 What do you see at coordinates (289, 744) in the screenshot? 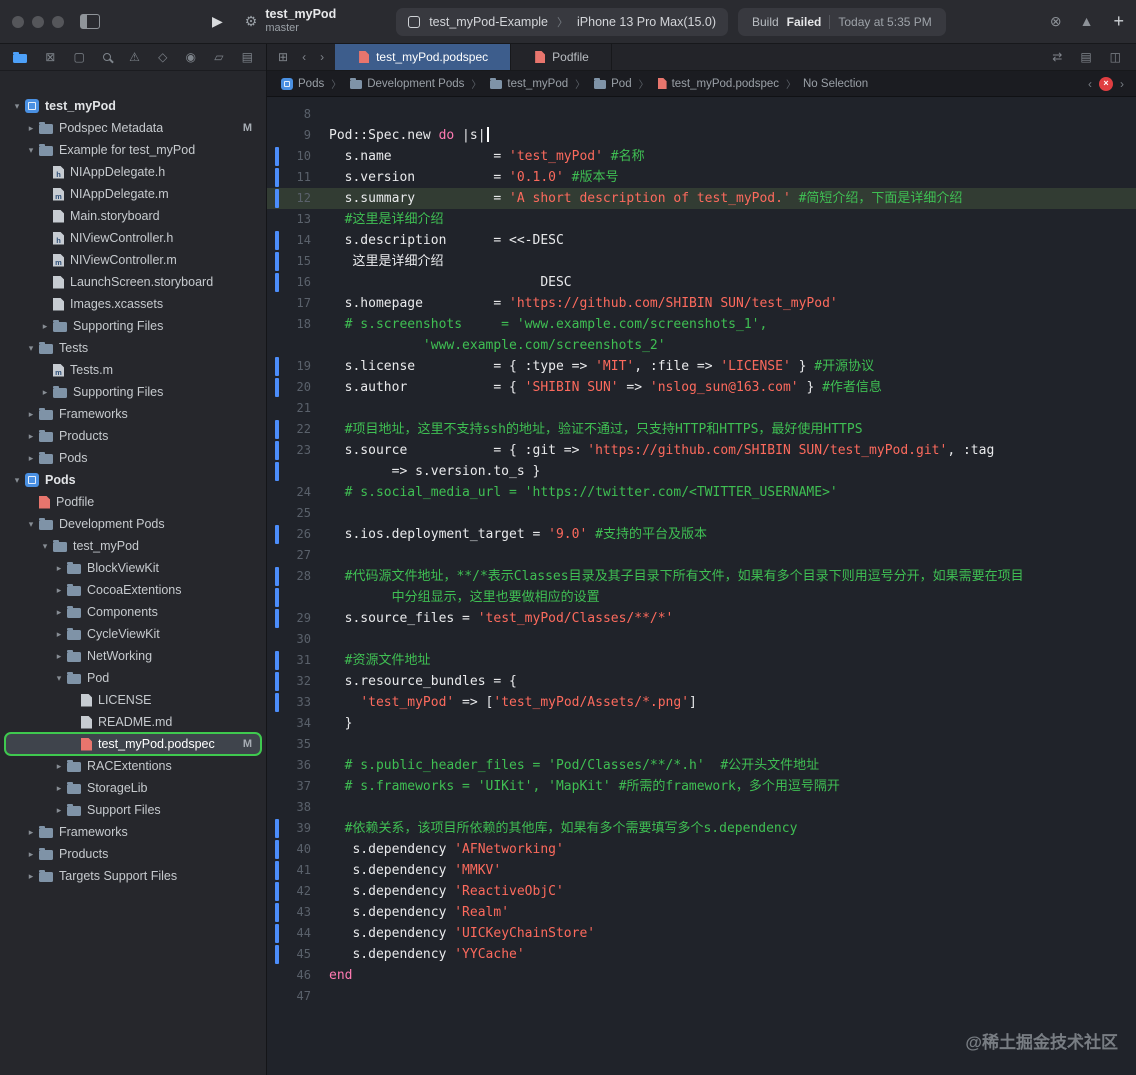
I see `line-number: 35` at bounding box center [289, 744].